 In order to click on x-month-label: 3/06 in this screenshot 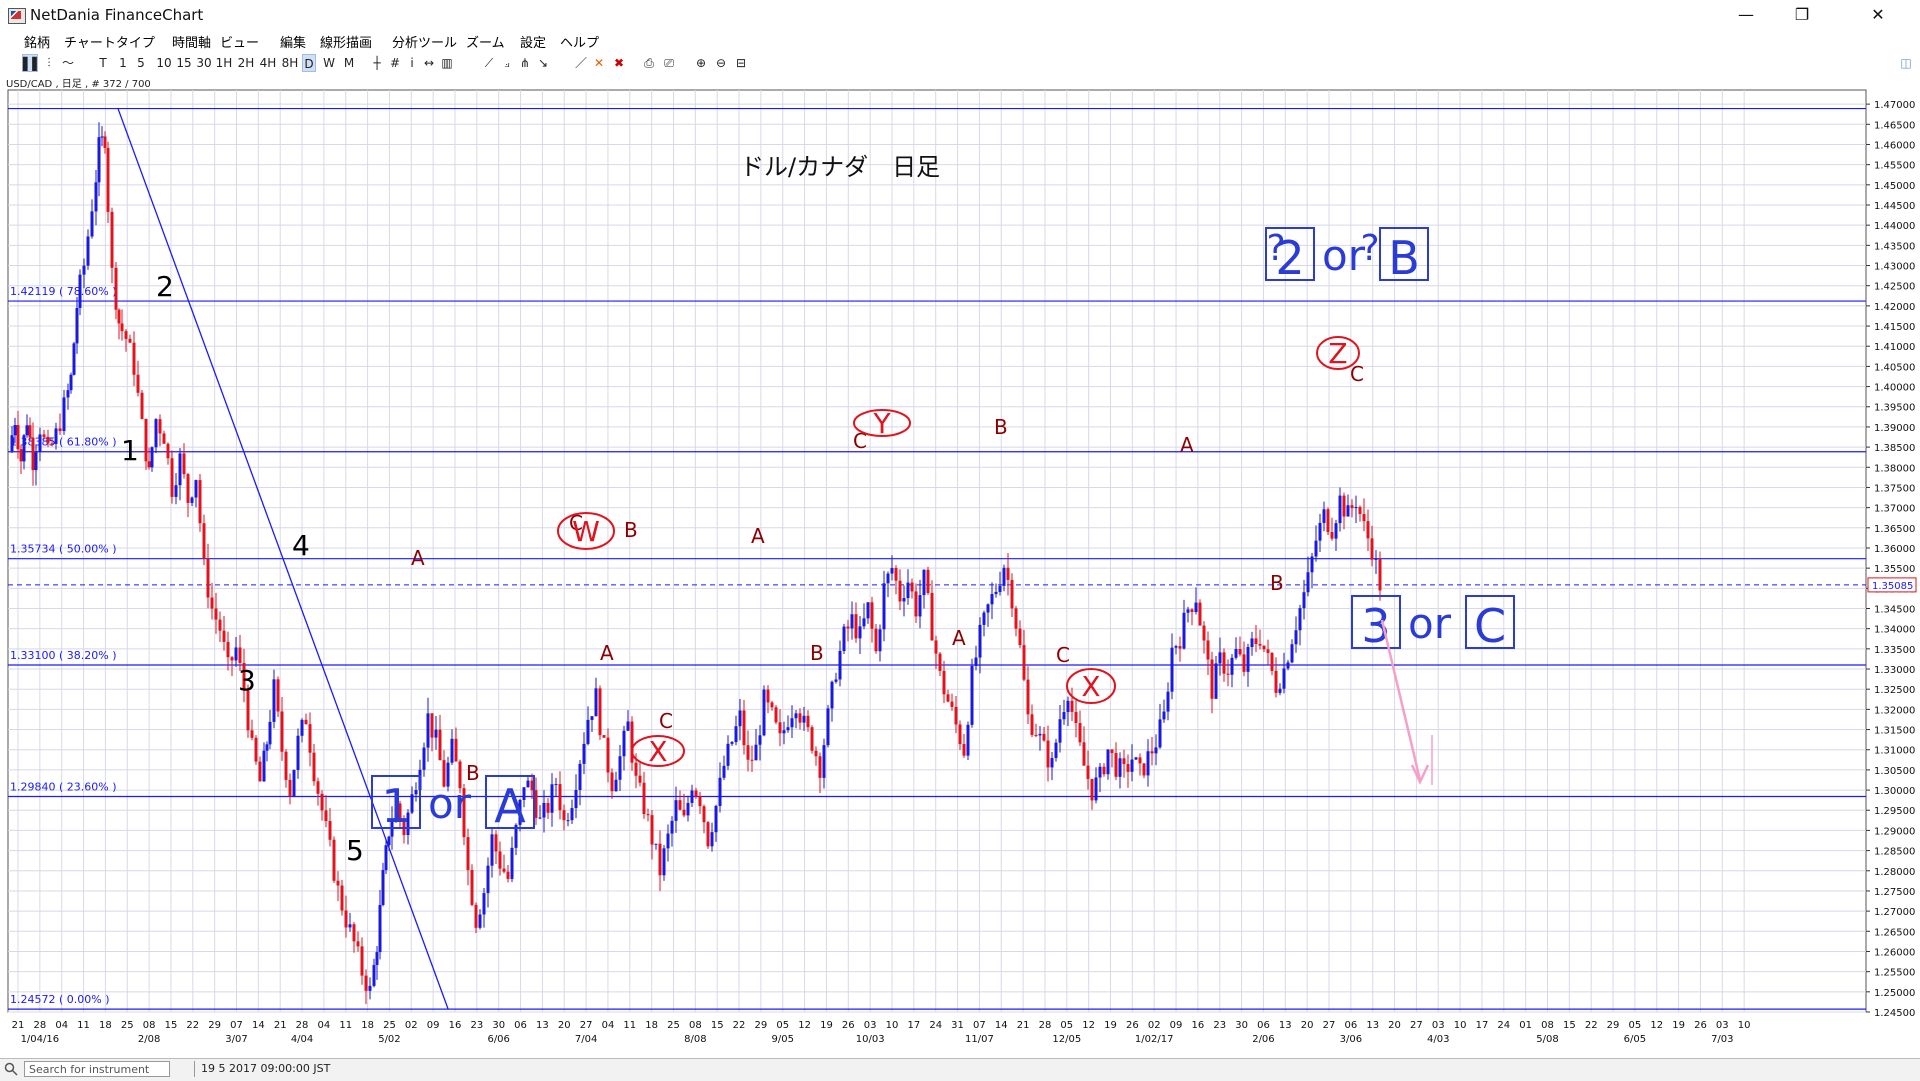, I will do `click(1351, 1039)`.